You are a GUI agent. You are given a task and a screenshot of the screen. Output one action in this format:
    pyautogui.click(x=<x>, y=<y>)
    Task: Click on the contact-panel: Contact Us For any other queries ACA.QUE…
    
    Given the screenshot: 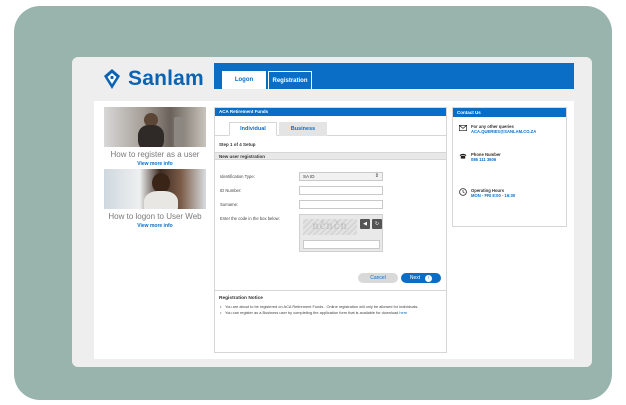 What is the action you would take?
    pyautogui.click(x=509, y=167)
    